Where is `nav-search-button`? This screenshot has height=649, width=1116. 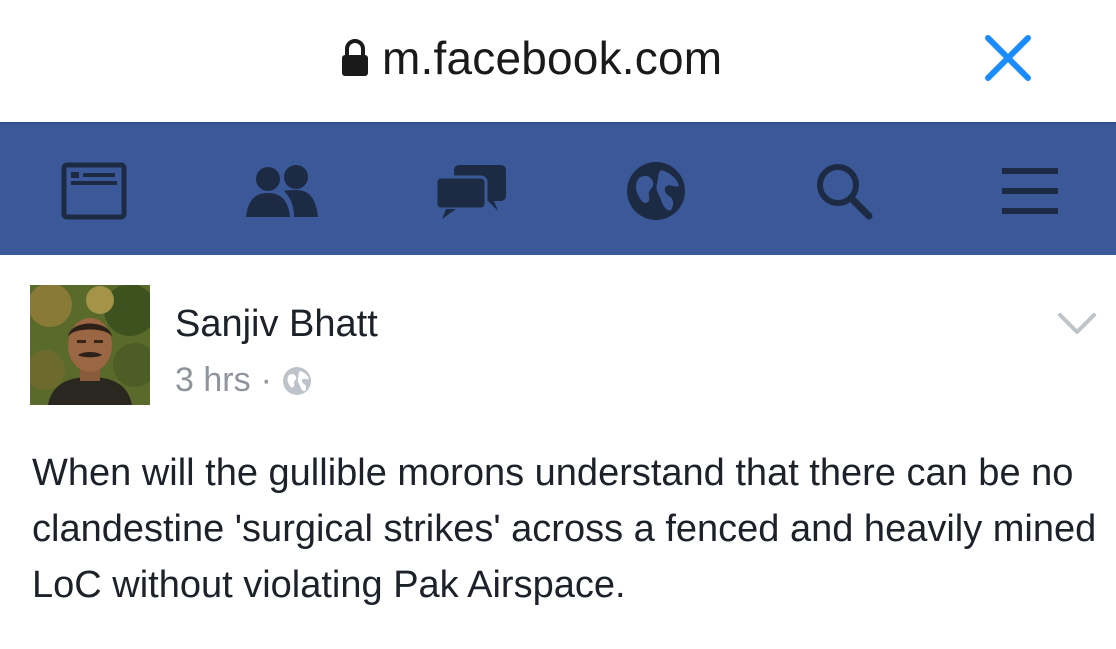 nav-search-button is located at coordinates (844, 191).